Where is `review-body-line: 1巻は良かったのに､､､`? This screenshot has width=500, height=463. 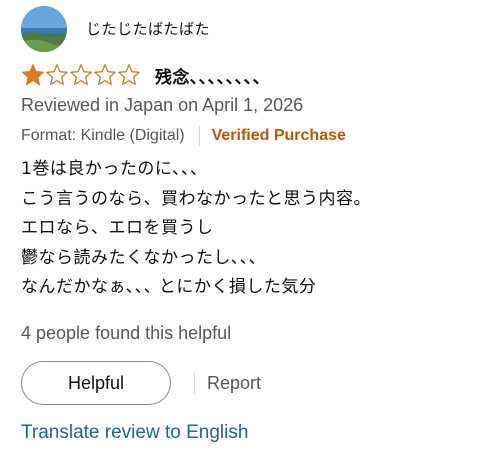 review-body-line: 1巻は良かったのに､､､ is located at coordinates (110, 169).